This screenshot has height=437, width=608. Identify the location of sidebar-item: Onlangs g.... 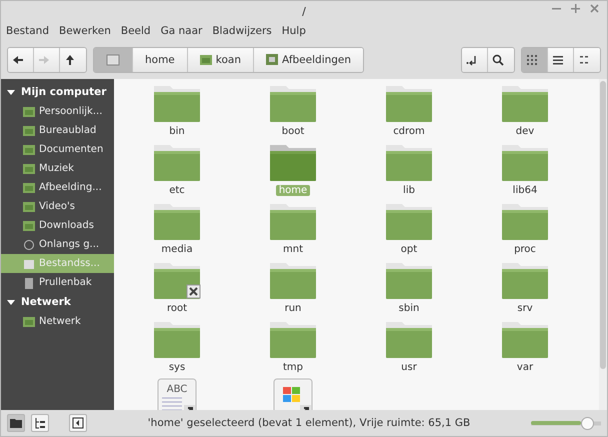
(57, 244).